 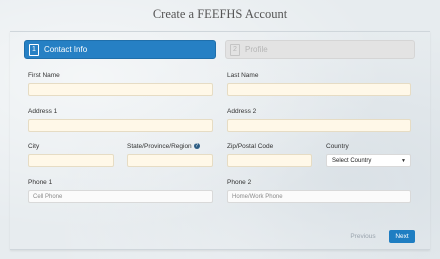 What do you see at coordinates (66, 49) in the screenshot?
I see `step-label-contact-info: Contact Info` at bounding box center [66, 49].